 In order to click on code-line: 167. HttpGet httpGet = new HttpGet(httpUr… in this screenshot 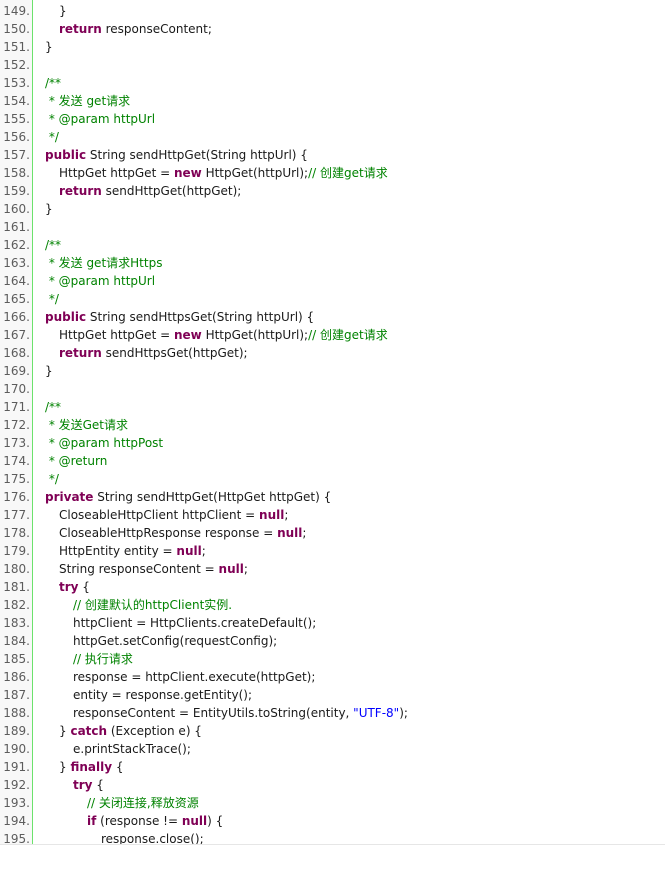, I will do `click(332, 335)`.